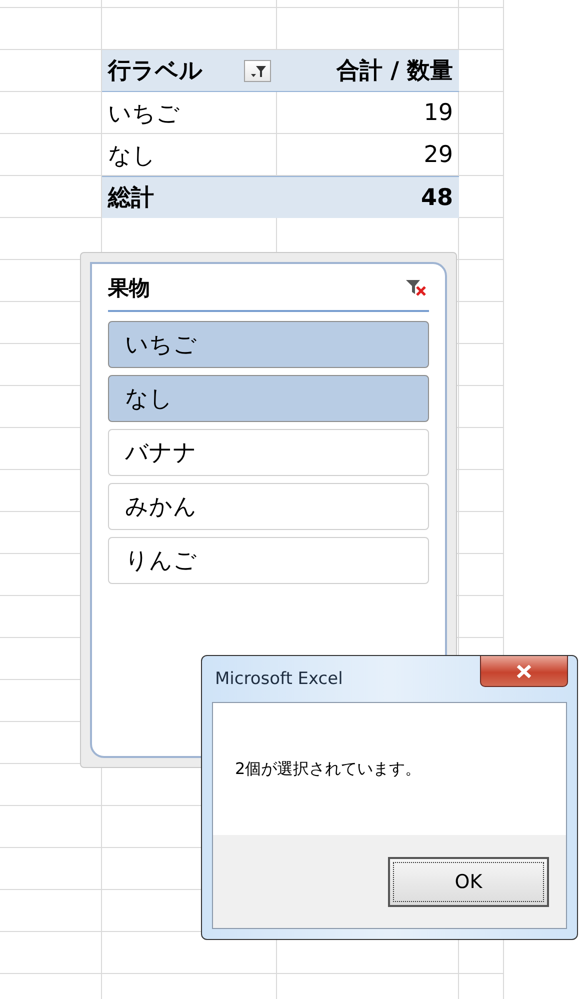 The height and width of the screenshot is (999, 579). I want to click on value-cell: 19, so click(438, 113).